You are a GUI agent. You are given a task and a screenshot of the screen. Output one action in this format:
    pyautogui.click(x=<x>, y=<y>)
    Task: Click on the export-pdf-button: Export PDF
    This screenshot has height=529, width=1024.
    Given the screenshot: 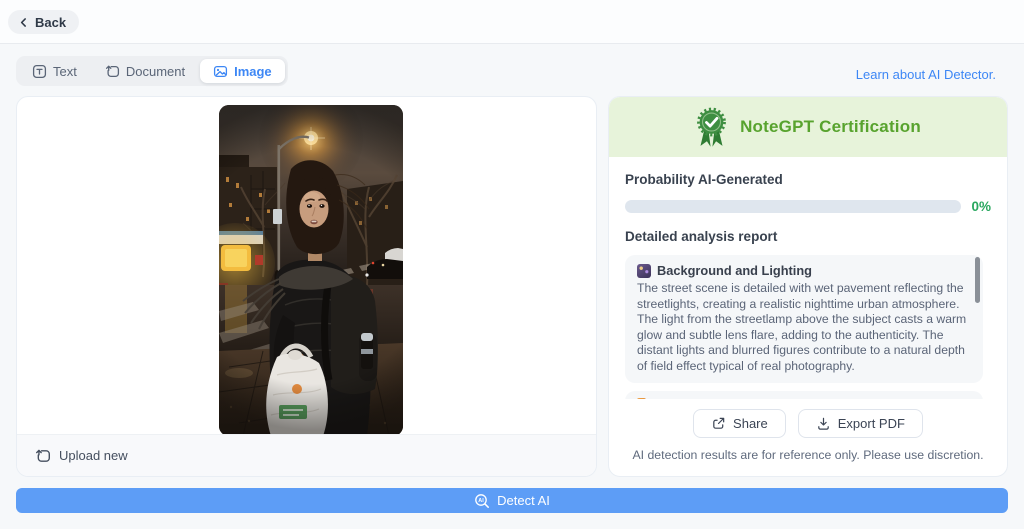 What is the action you would take?
    pyautogui.click(x=860, y=423)
    